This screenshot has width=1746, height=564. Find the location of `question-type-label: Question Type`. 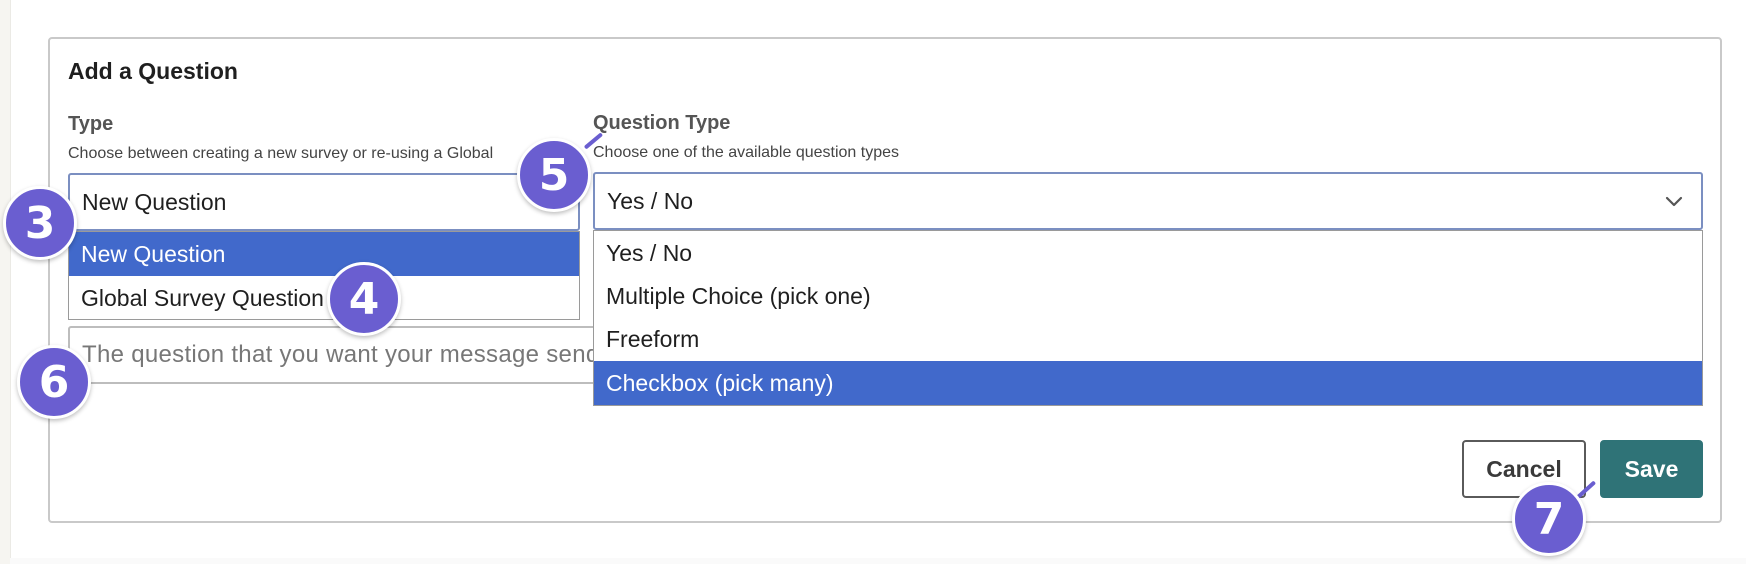

question-type-label: Question Type is located at coordinates (662, 123).